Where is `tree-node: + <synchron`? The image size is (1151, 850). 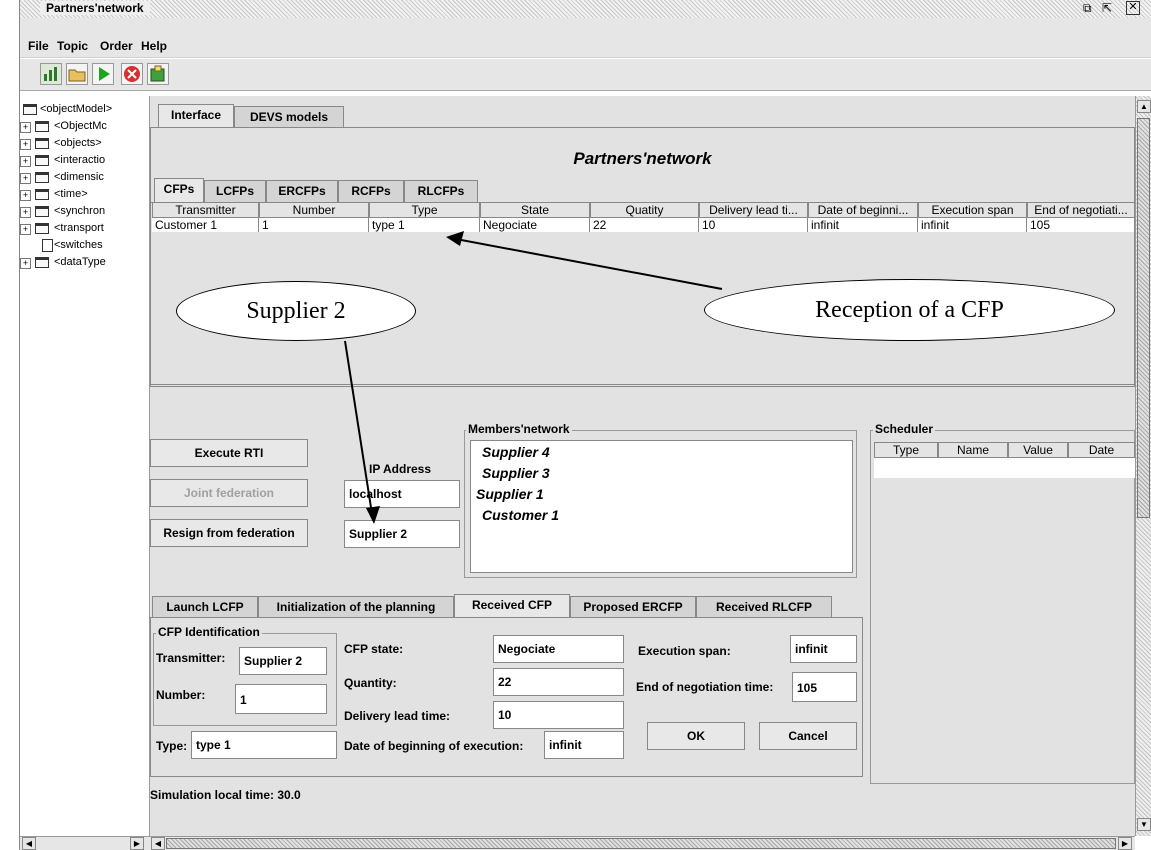
tree-node: + <synchron is located at coordinates (84, 212).